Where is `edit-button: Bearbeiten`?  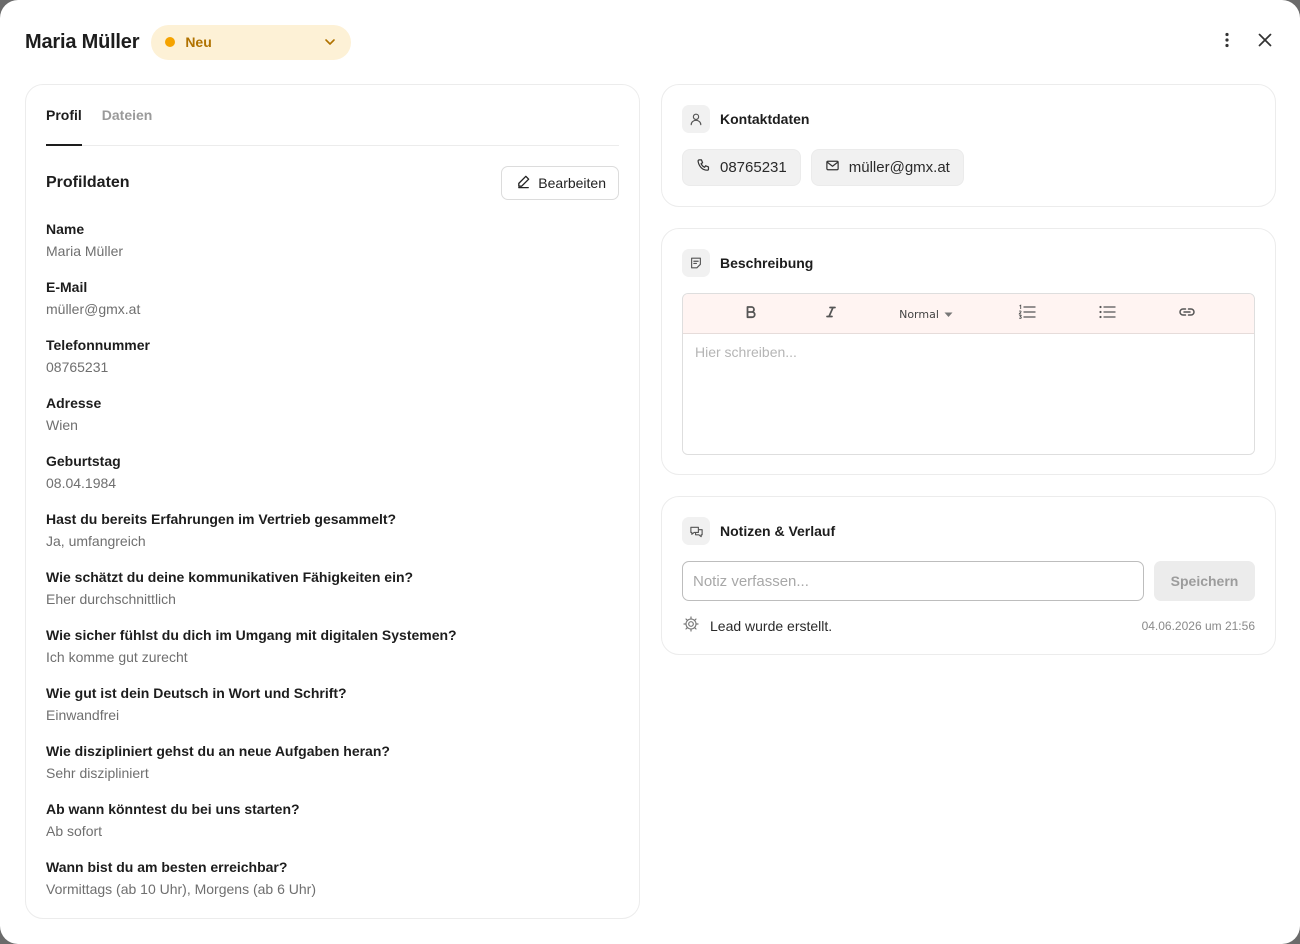 edit-button: Bearbeiten is located at coordinates (560, 183).